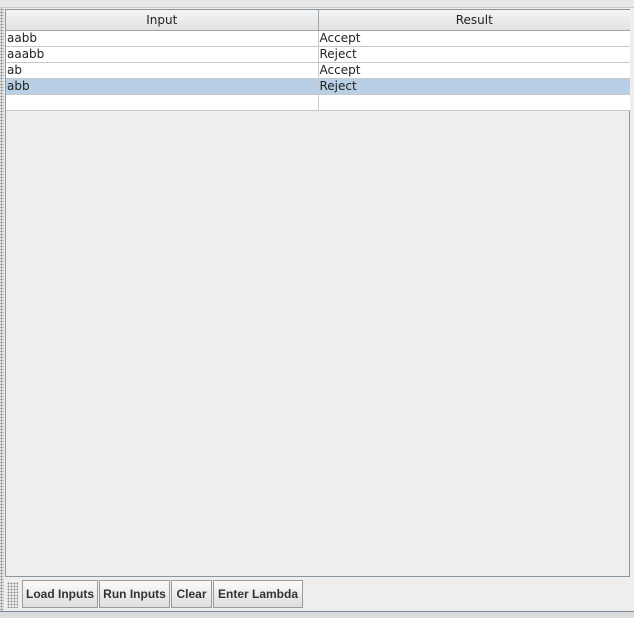 The height and width of the screenshot is (618, 634). What do you see at coordinates (162, 38) in the screenshot?
I see `input-cell: aabb` at bounding box center [162, 38].